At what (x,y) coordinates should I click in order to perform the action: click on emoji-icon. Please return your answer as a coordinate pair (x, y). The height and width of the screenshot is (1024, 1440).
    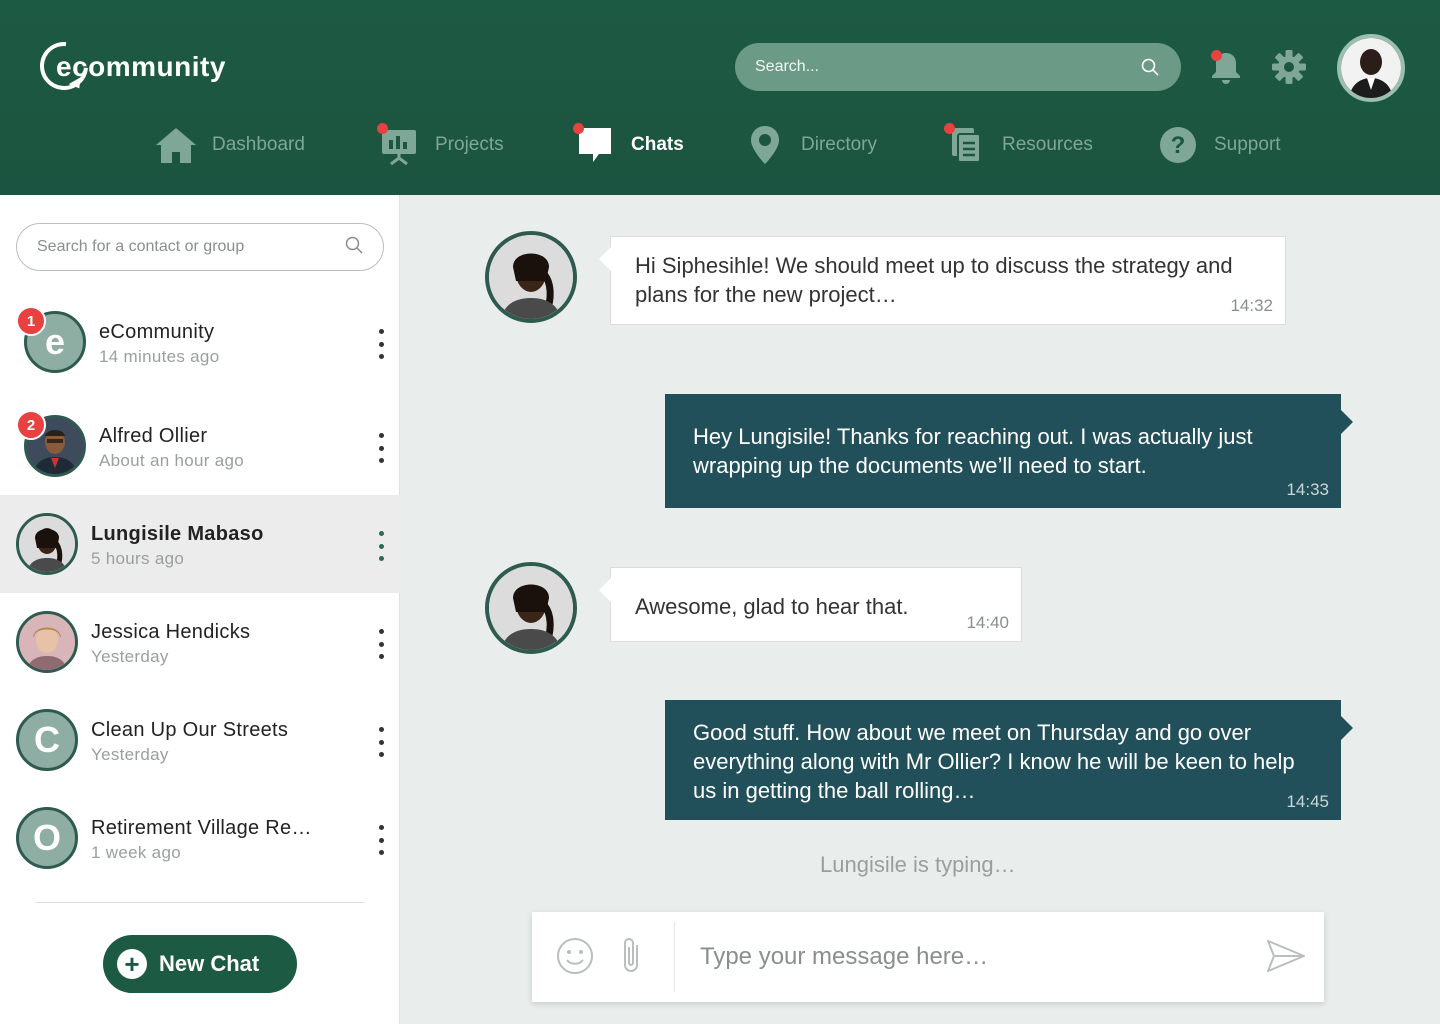
    Looking at the image, I should click on (575, 956).